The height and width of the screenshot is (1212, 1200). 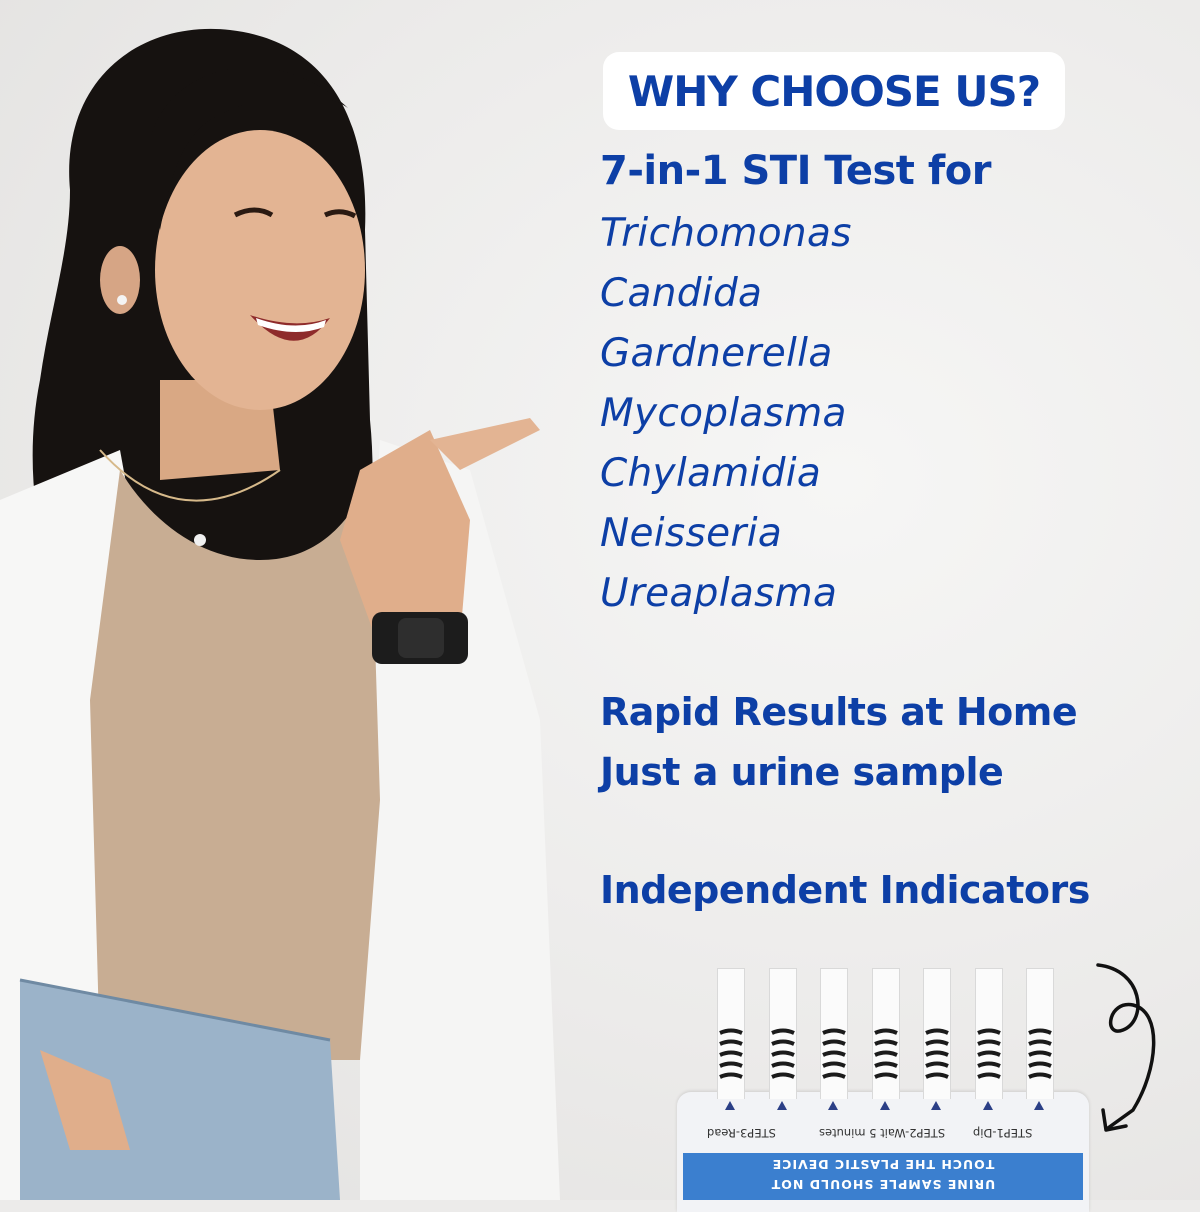 What do you see at coordinates (1126, 1047) in the screenshot?
I see `curly-arrow-icon` at bounding box center [1126, 1047].